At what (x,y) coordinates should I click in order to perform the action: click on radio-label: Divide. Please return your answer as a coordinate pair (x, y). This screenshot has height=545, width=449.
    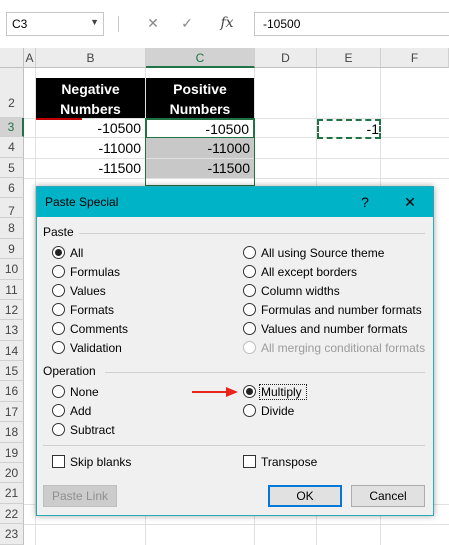
    Looking at the image, I should click on (278, 411).